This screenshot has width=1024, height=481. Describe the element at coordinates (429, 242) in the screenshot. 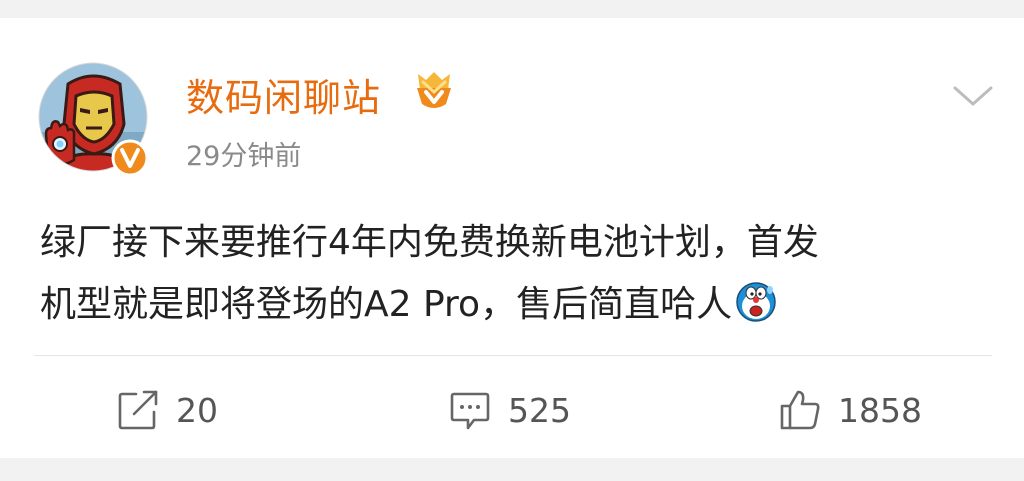

I see `post-content-line: 绿厂接下来要推行4年内免费换新电池计划，首发` at that location.